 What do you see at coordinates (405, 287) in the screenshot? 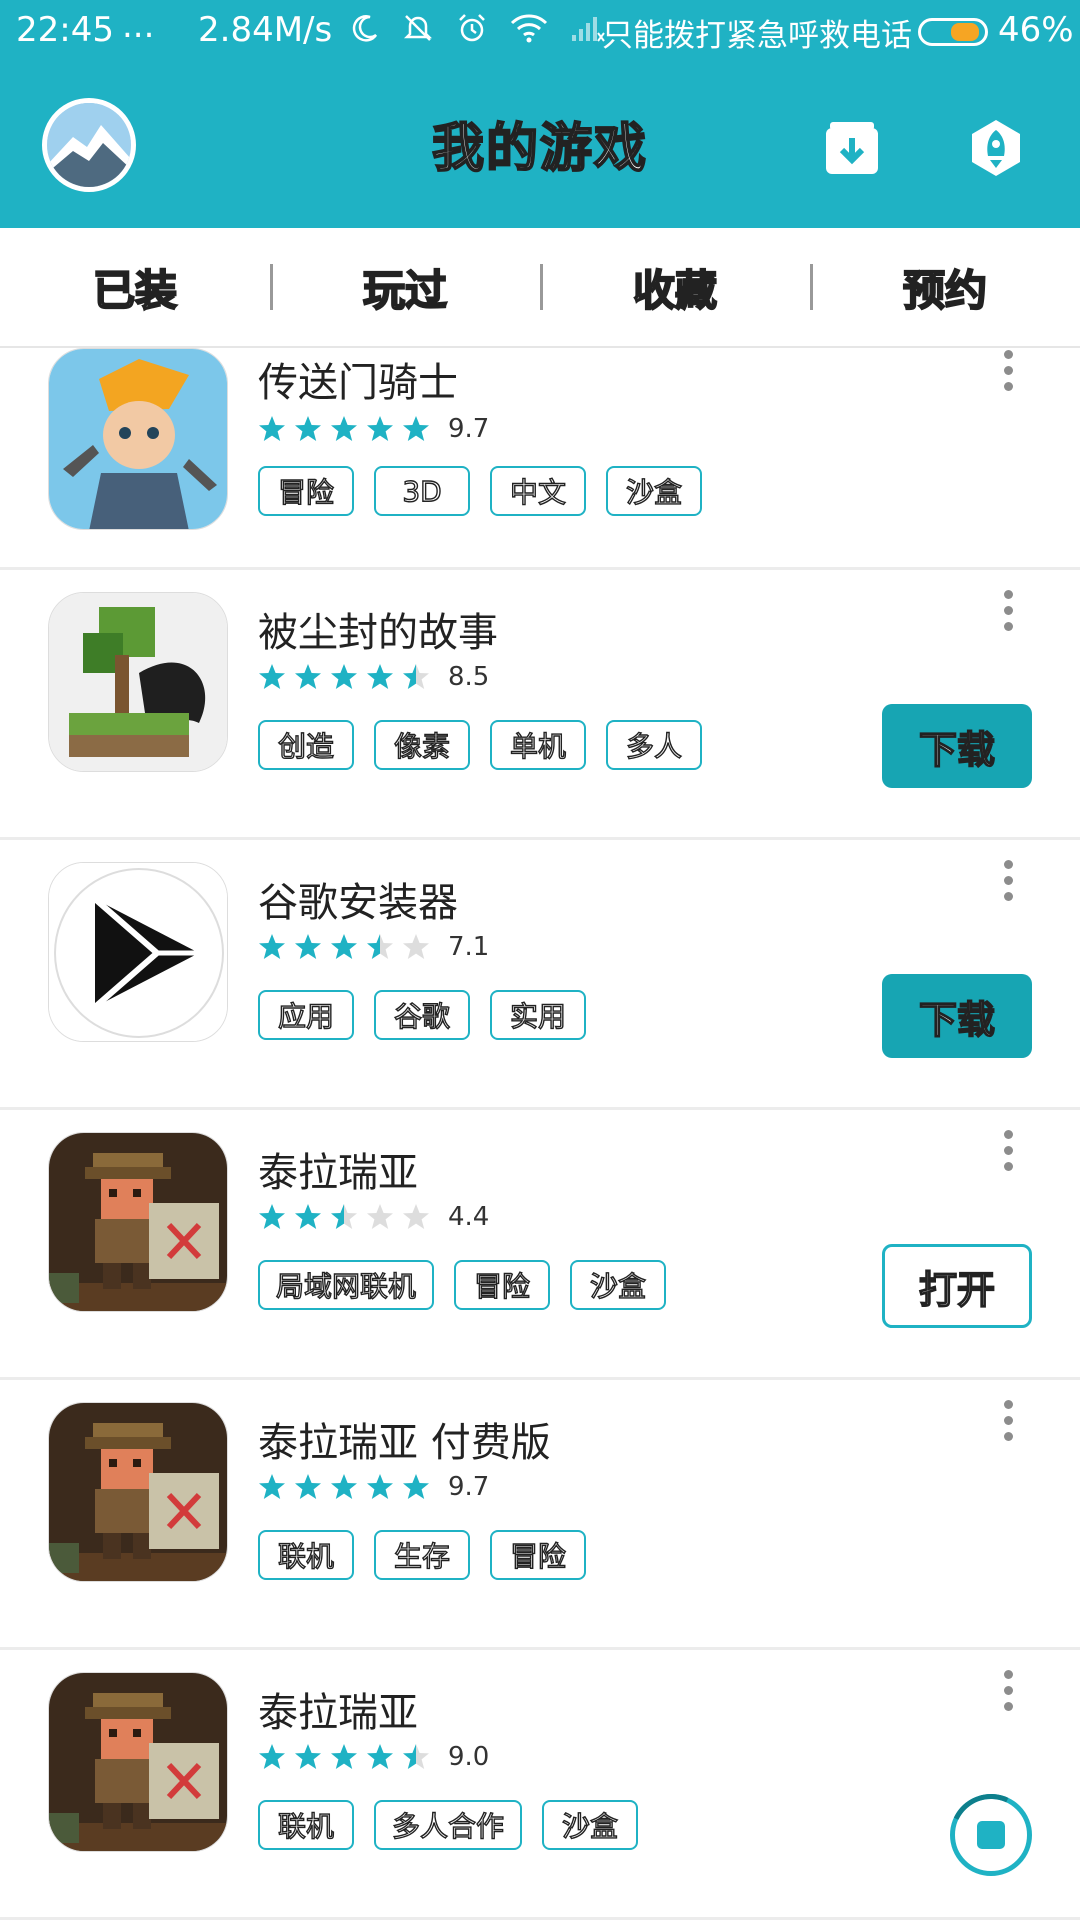
I see `tab-played: 玩过` at bounding box center [405, 287].